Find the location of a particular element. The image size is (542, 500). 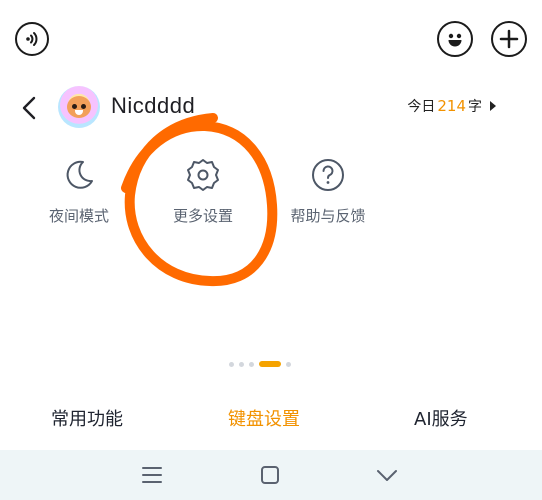

square-icon is located at coordinates (270, 475).